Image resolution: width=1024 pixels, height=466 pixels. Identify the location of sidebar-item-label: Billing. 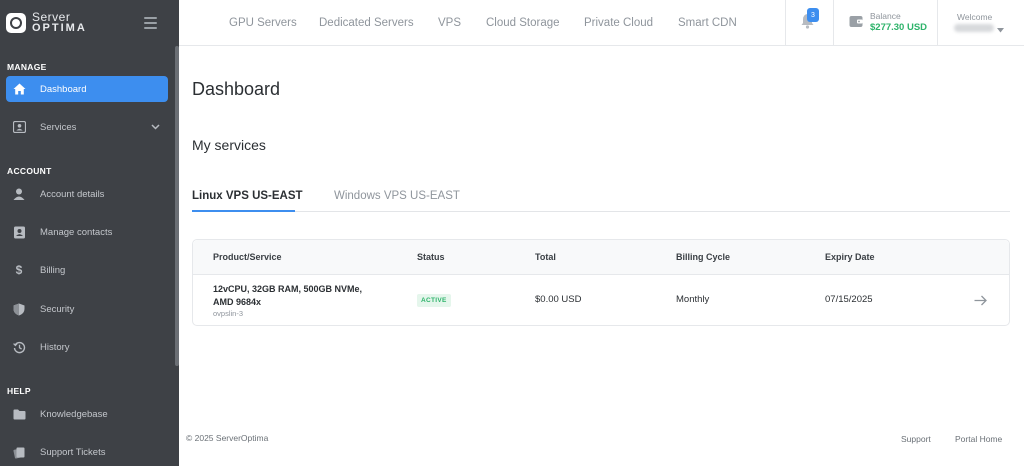
(53, 270).